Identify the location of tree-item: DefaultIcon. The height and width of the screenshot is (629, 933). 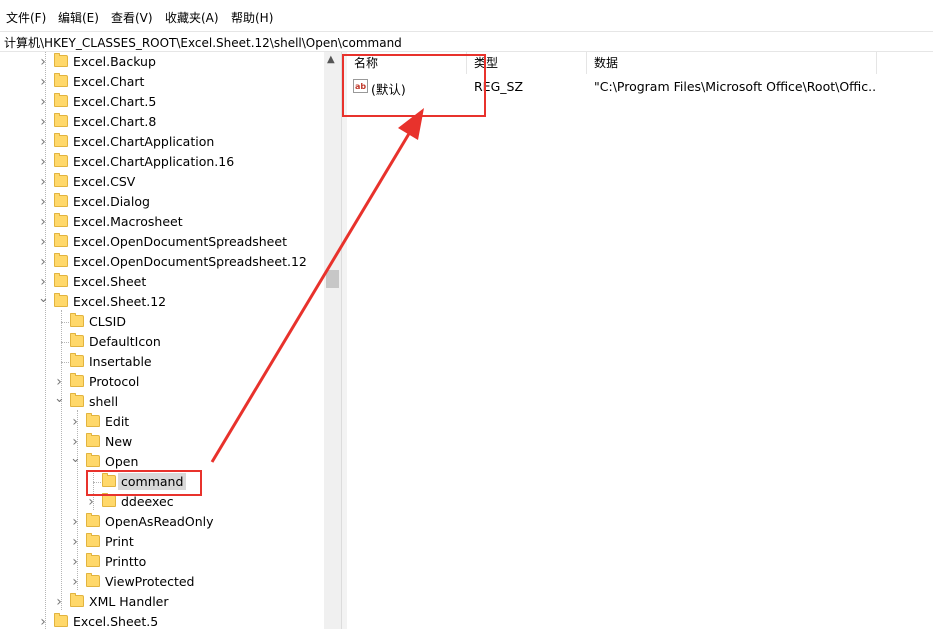
(162, 342).